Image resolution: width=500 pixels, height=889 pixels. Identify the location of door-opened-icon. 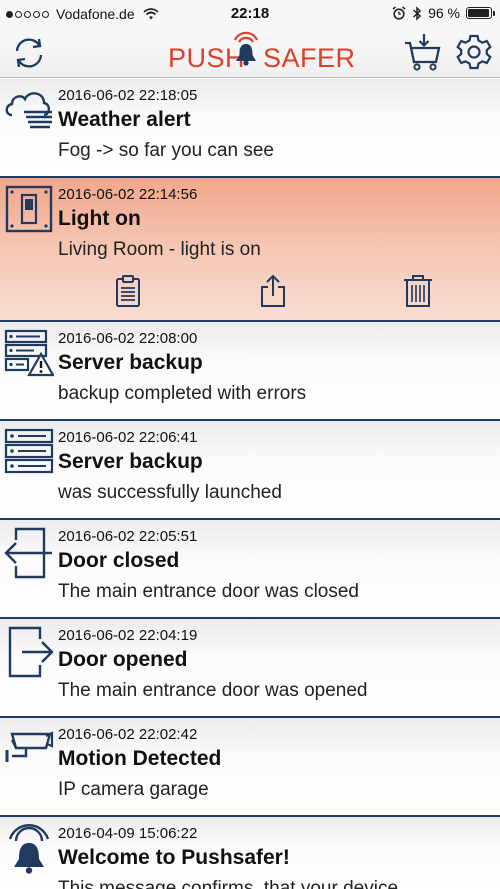
(29, 651).